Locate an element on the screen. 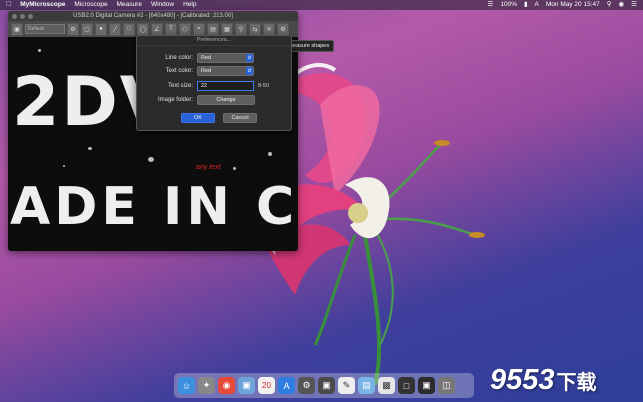  image-folder-row: Image folder: Change is located at coordinates (196, 100).